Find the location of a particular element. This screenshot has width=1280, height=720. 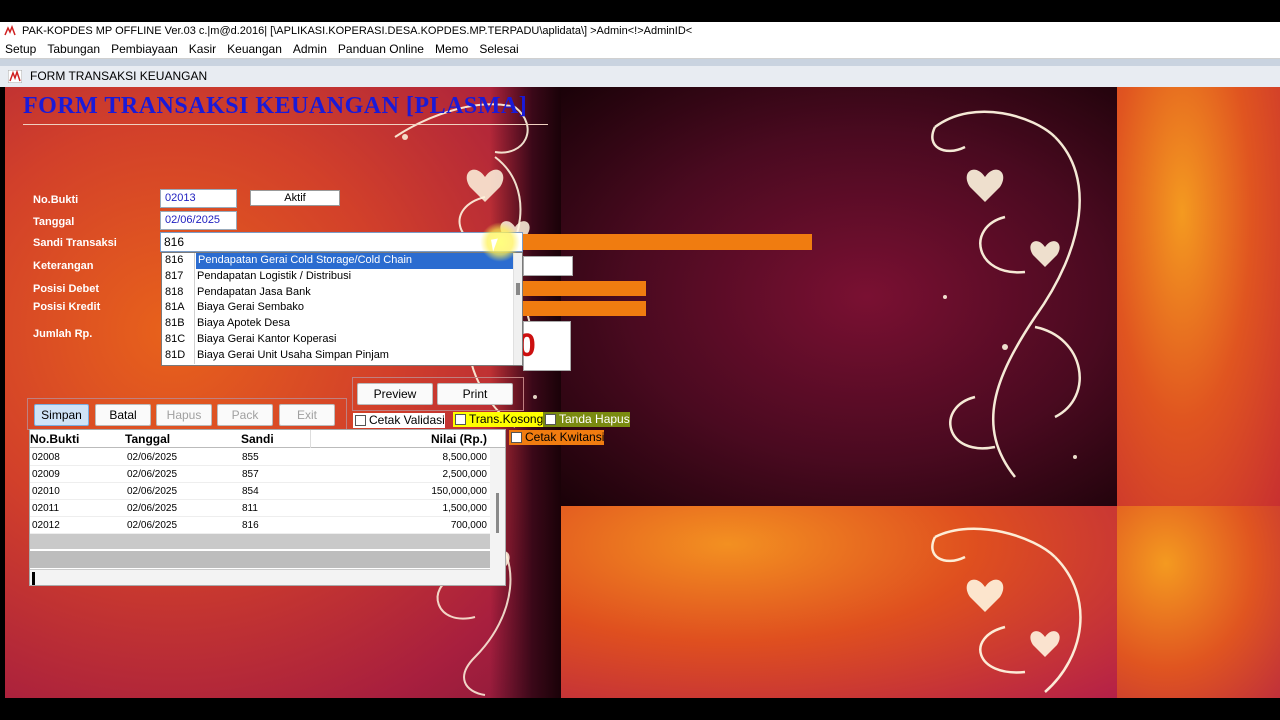

dropdown-option: 818 Pendapatan Jasa Bank is located at coordinates (342, 292).